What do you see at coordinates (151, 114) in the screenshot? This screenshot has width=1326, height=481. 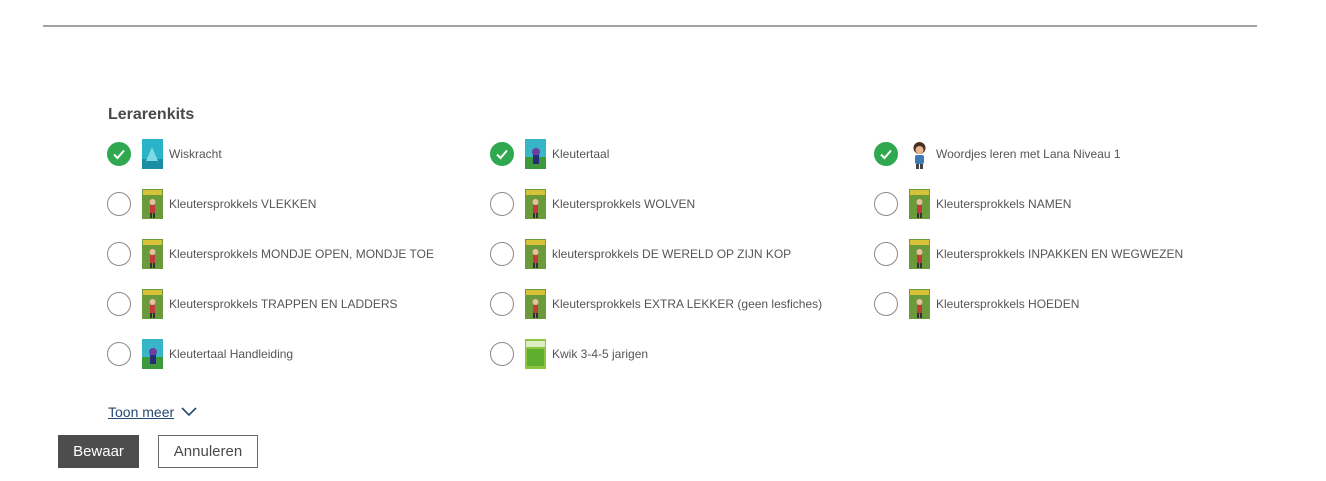 I see `section-title: Lerarenkits` at bounding box center [151, 114].